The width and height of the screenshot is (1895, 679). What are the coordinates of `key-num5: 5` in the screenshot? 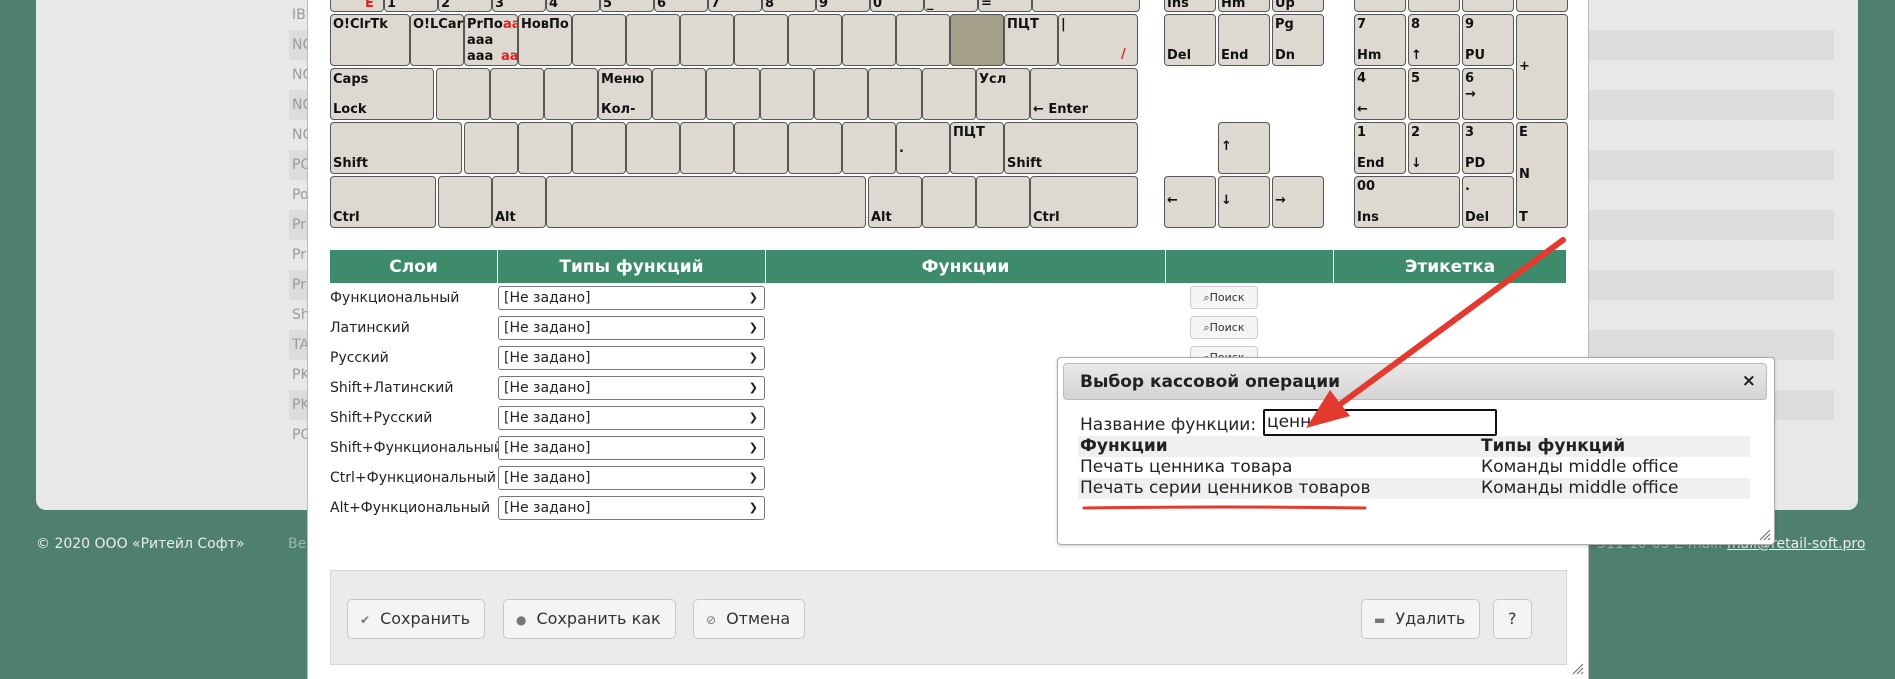 It's located at (1434, 94).